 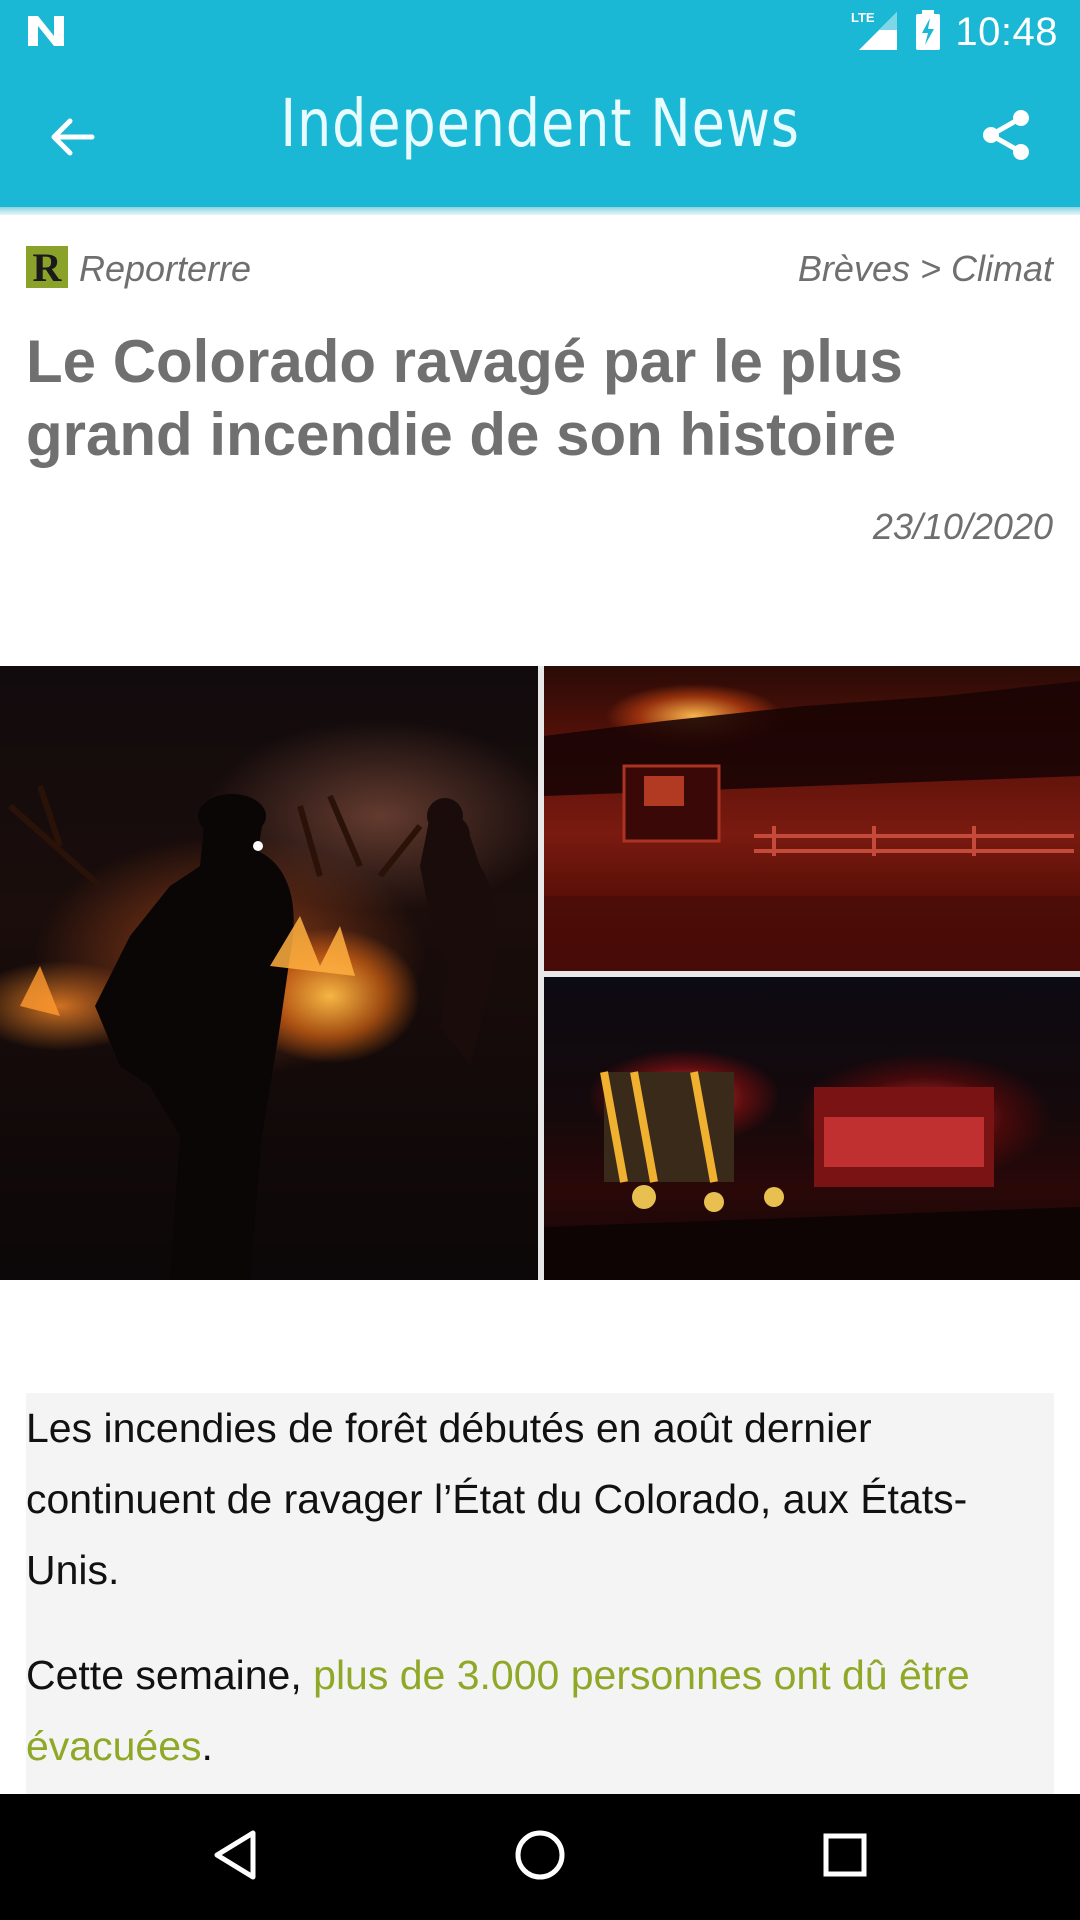 I want to click on article-date: 23/10/2020, so click(x=962, y=526).